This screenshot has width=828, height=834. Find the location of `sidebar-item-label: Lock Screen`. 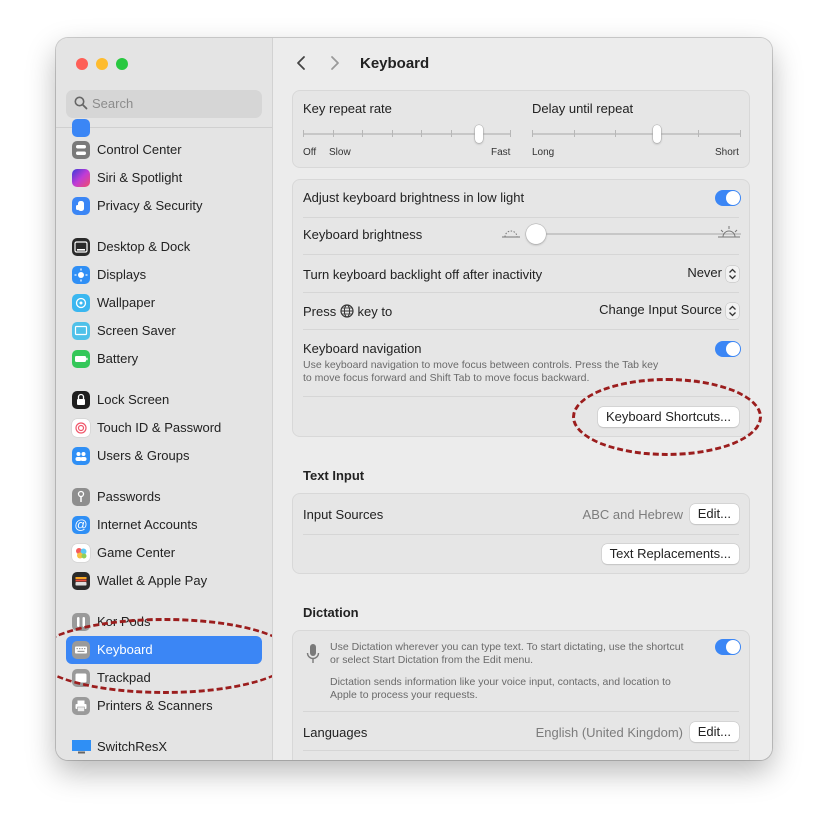

sidebar-item-label: Lock Screen is located at coordinates (133, 399).